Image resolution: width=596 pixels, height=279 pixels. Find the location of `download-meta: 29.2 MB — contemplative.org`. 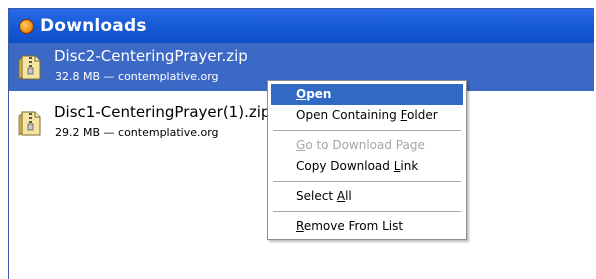

download-meta: 29.2 MB — contemplative.org is located at coordinates (137, 132).